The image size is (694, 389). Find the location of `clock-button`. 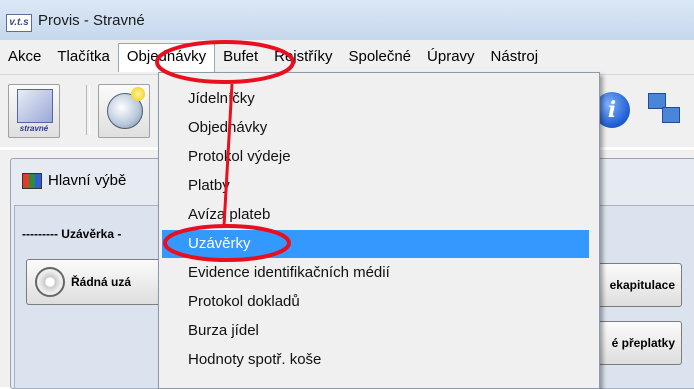

clock-button is located at coordinates (124, 111).